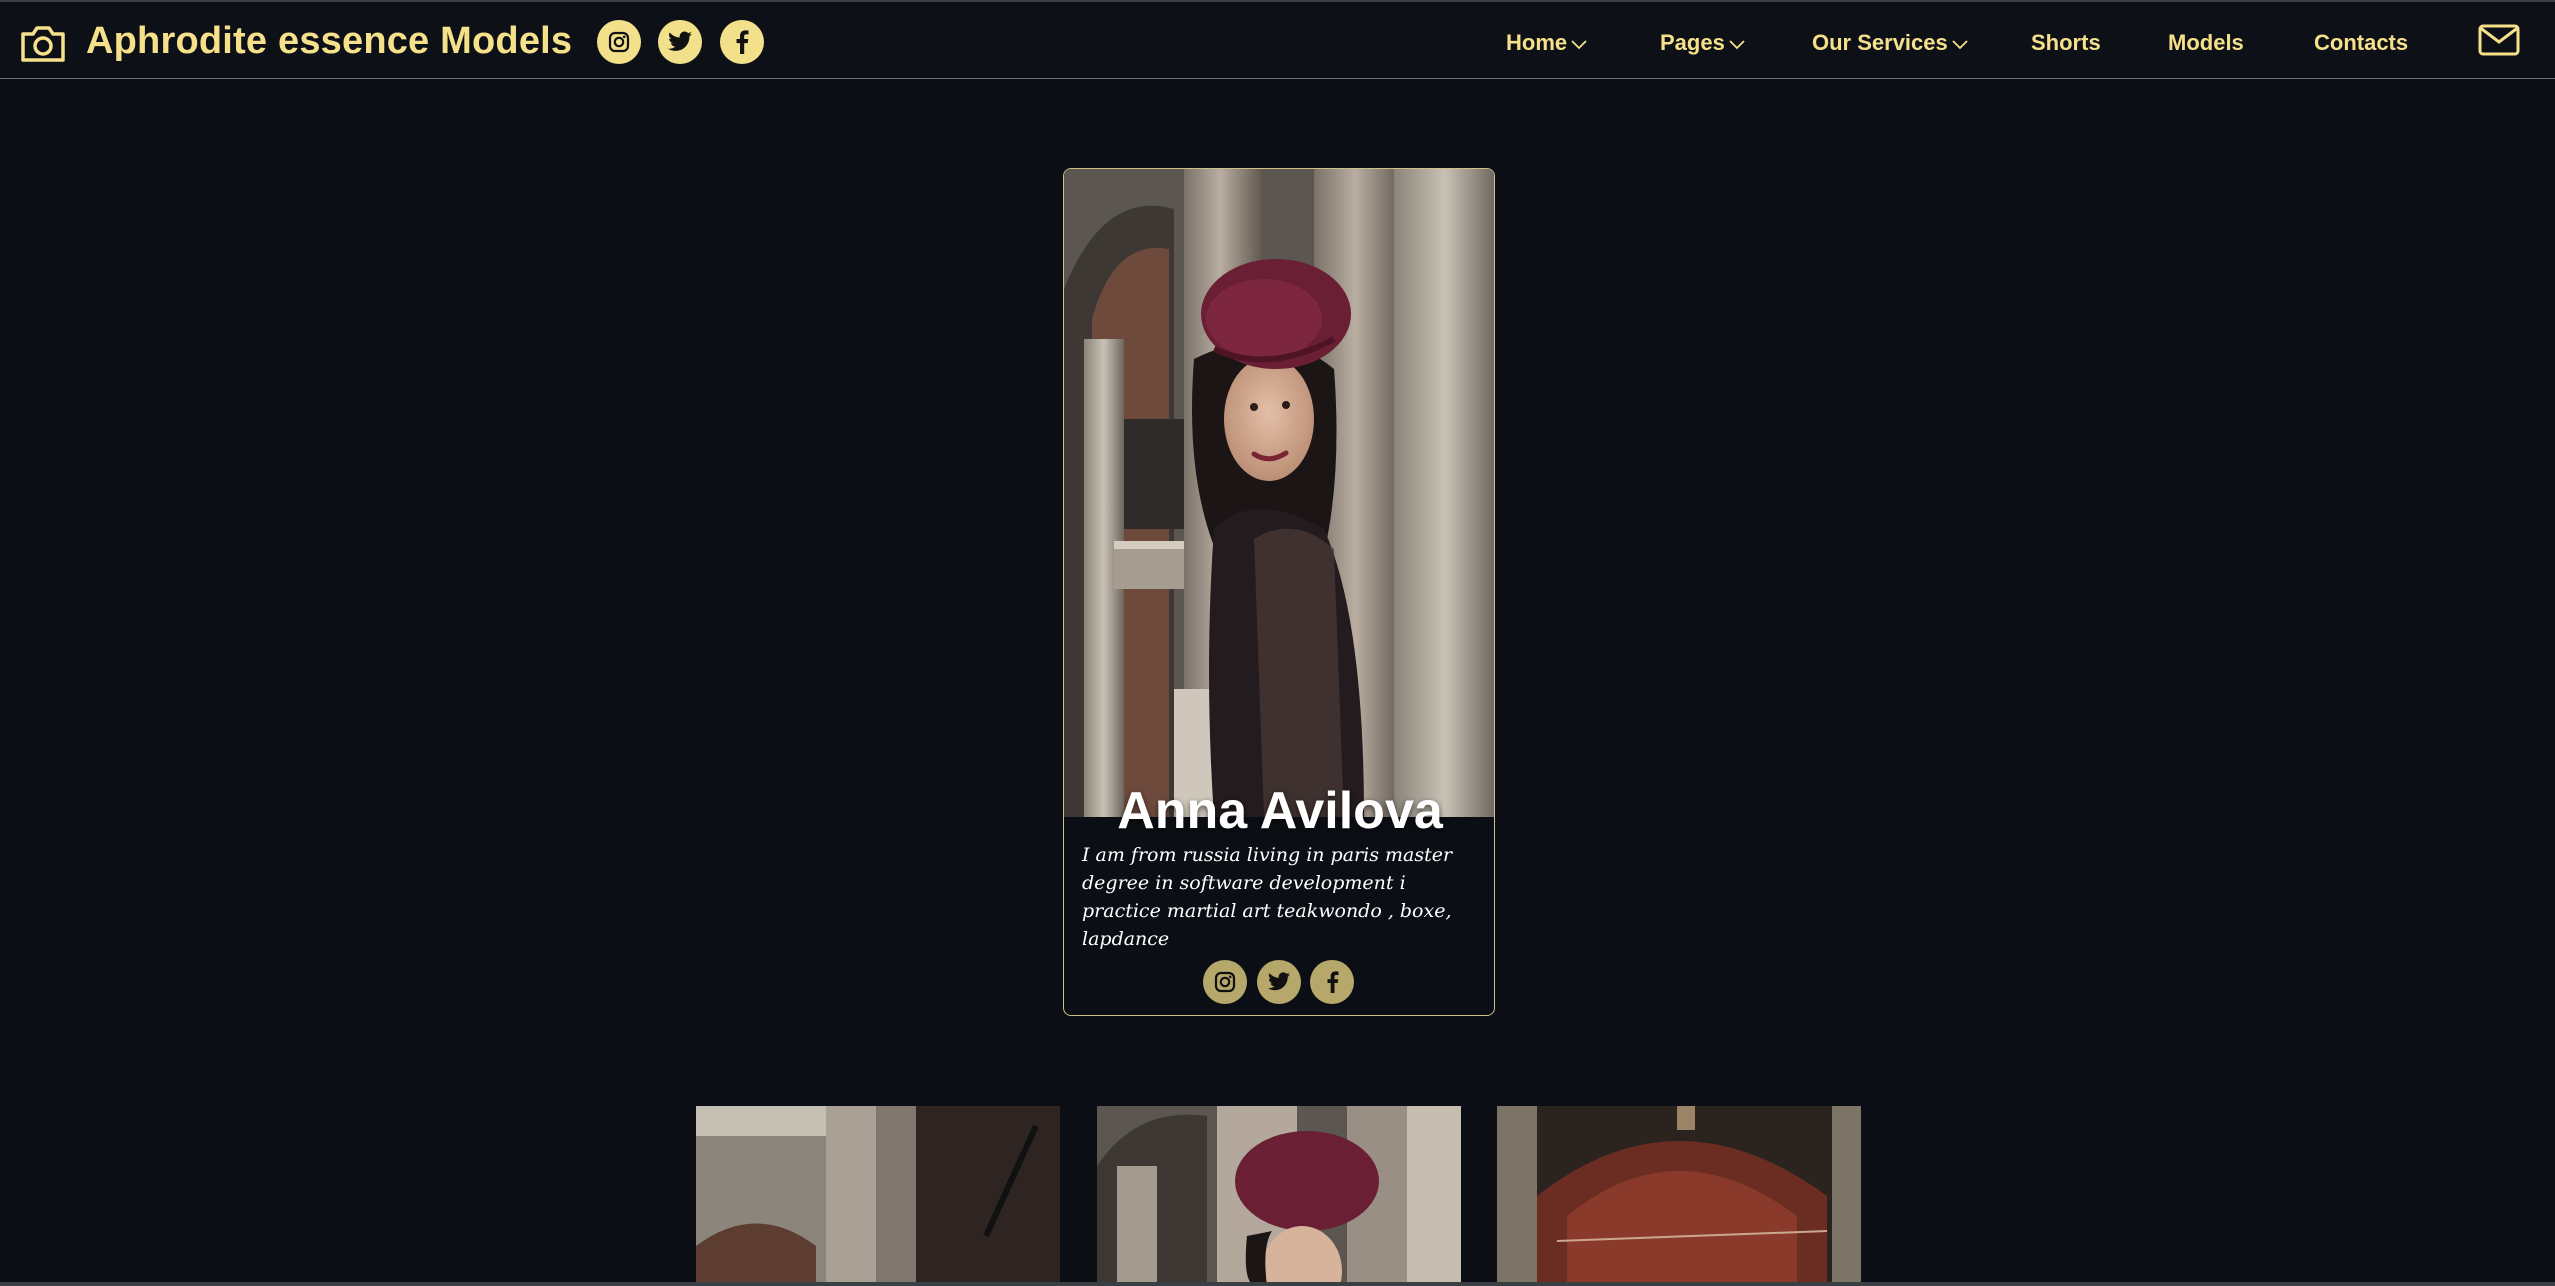 Image resolution: width=2555 pixels, height=1286 pixels. I want to click on model-photo, so click(1279, 493).